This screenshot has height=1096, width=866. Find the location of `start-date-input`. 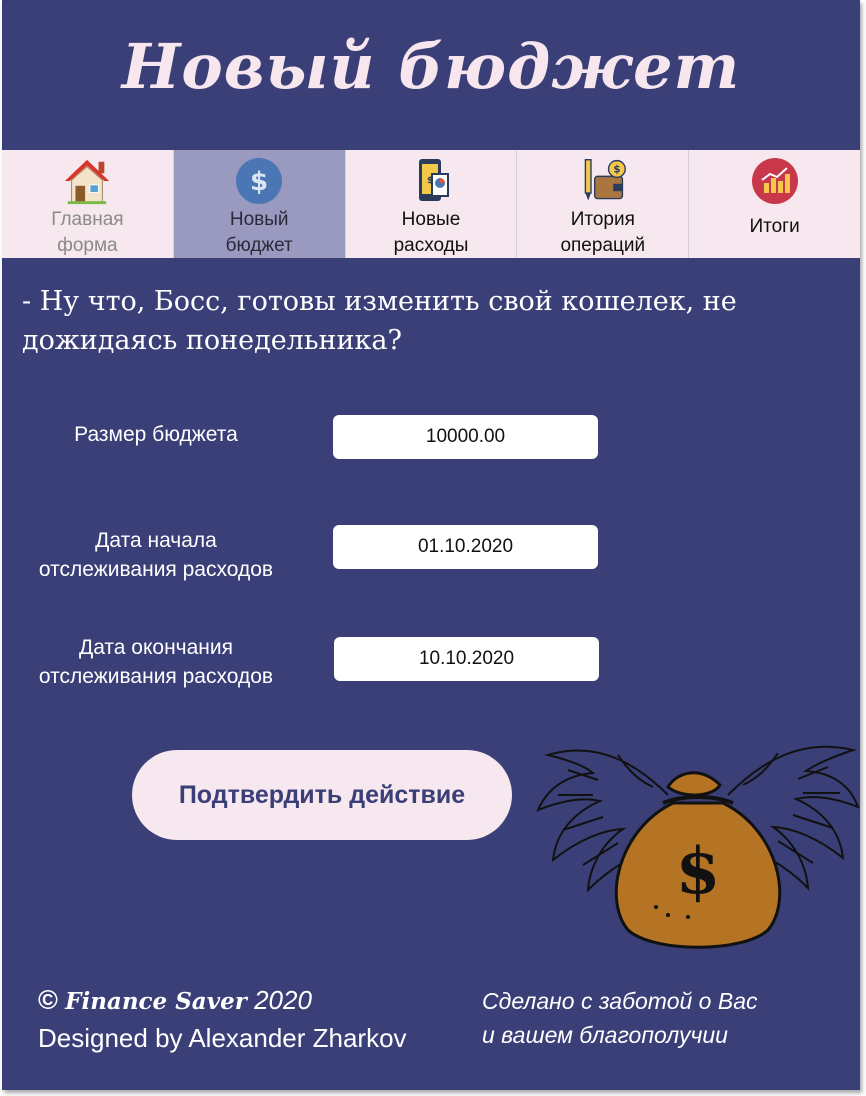

start-date-input is located at coordinates (465, 547).